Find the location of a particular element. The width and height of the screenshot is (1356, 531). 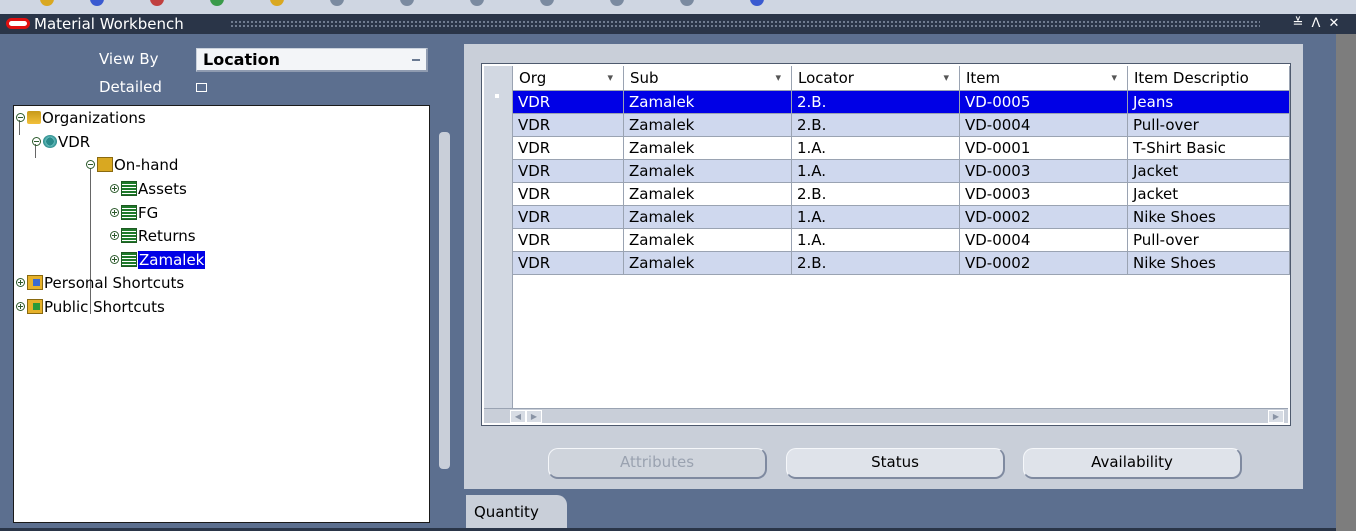

tree-node-zamalek: Zamalek is located at coordinates (158, 260).